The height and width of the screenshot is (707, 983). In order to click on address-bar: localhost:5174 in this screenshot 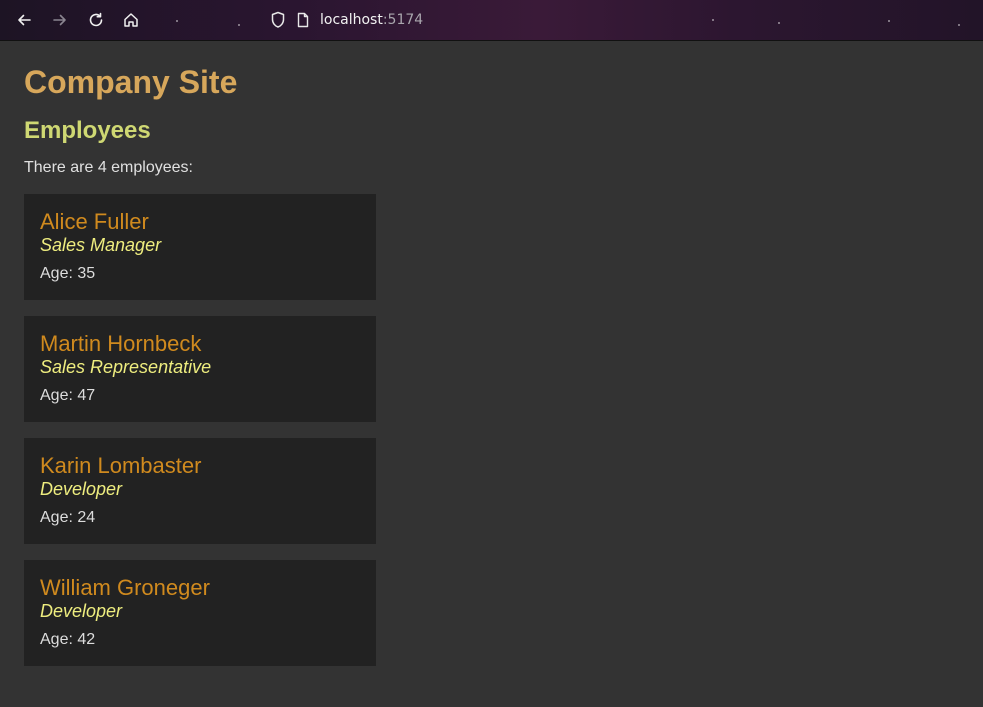, I will do `click(346, 20)`.